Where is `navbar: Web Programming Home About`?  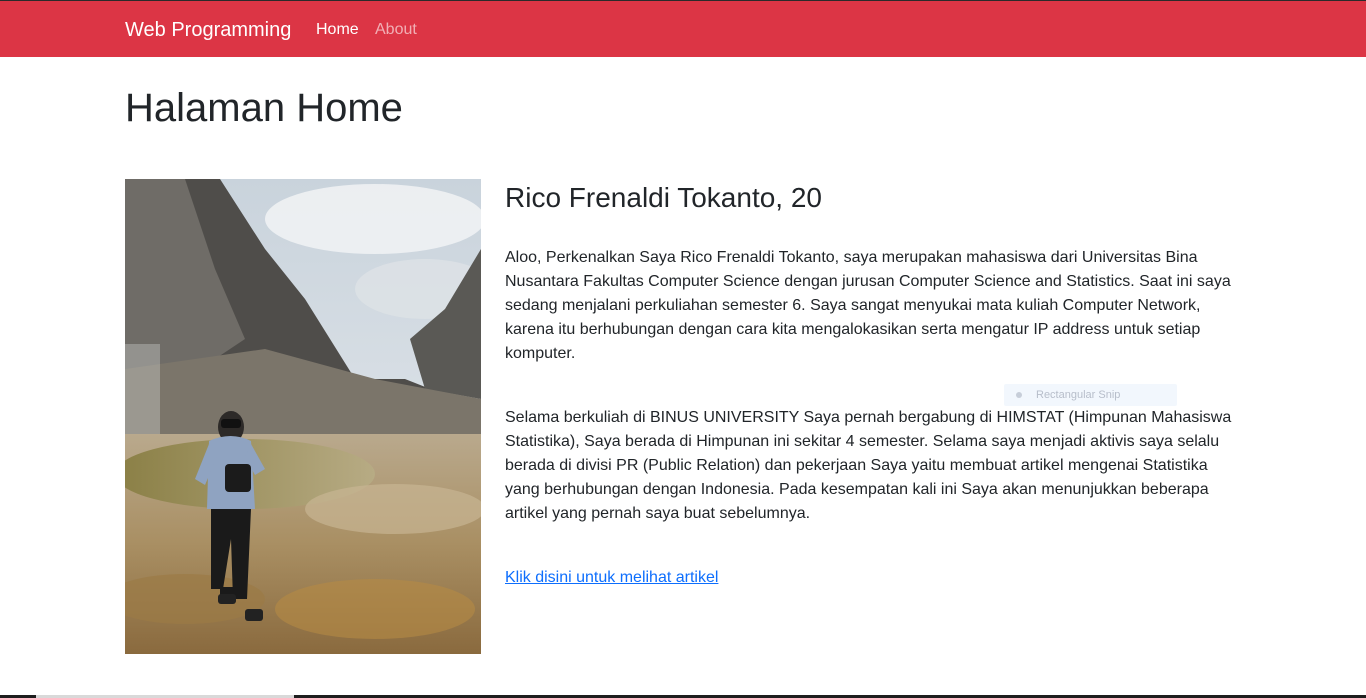
navbar: Web Programming Home About is located at coordinates (683, 29).